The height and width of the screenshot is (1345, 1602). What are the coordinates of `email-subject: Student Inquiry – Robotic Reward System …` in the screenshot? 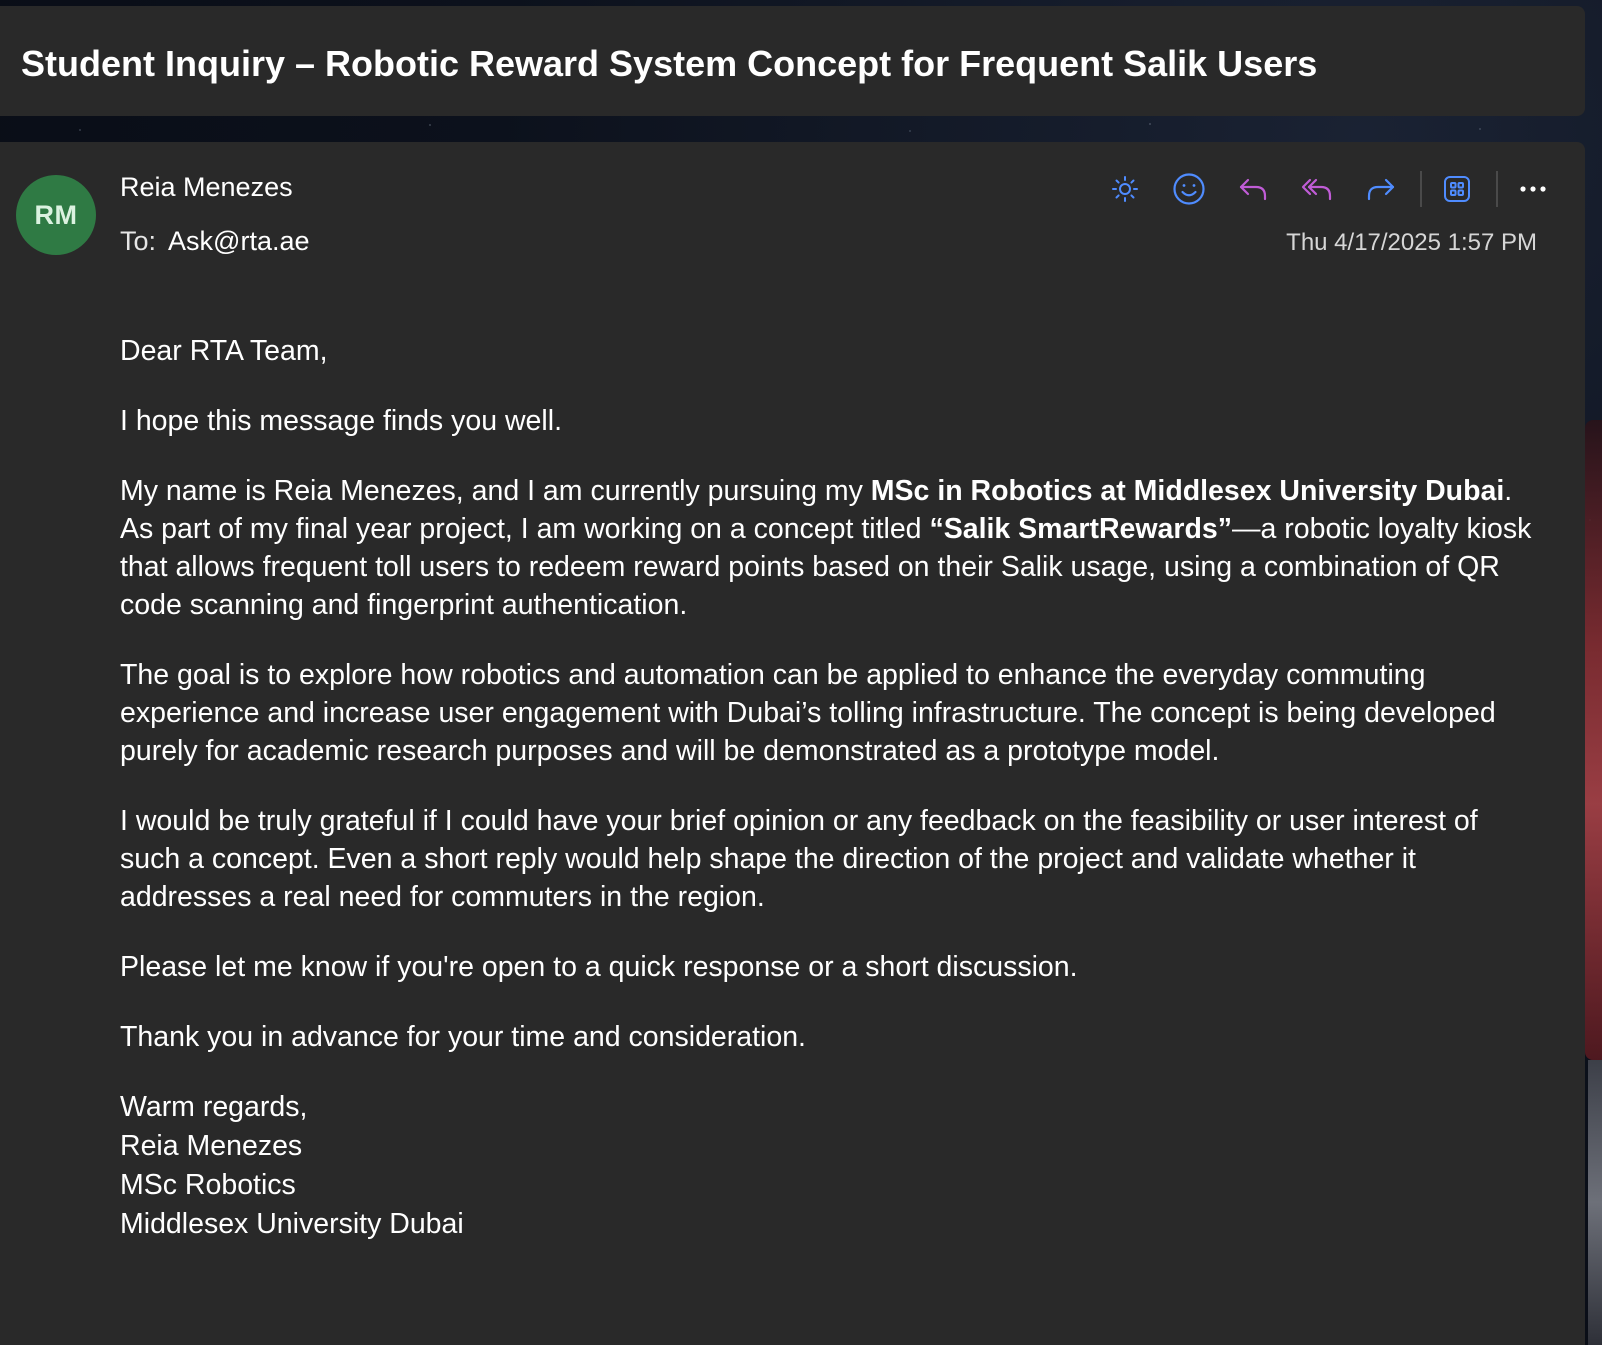 It's located at (669, 63).